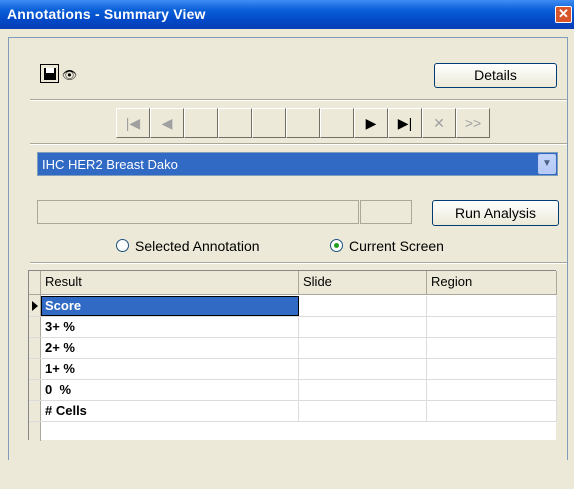 Image resolution: width=574 pixels, height=489 pixels. I want to click on cell-result: 2+ %, so click(170, 348).